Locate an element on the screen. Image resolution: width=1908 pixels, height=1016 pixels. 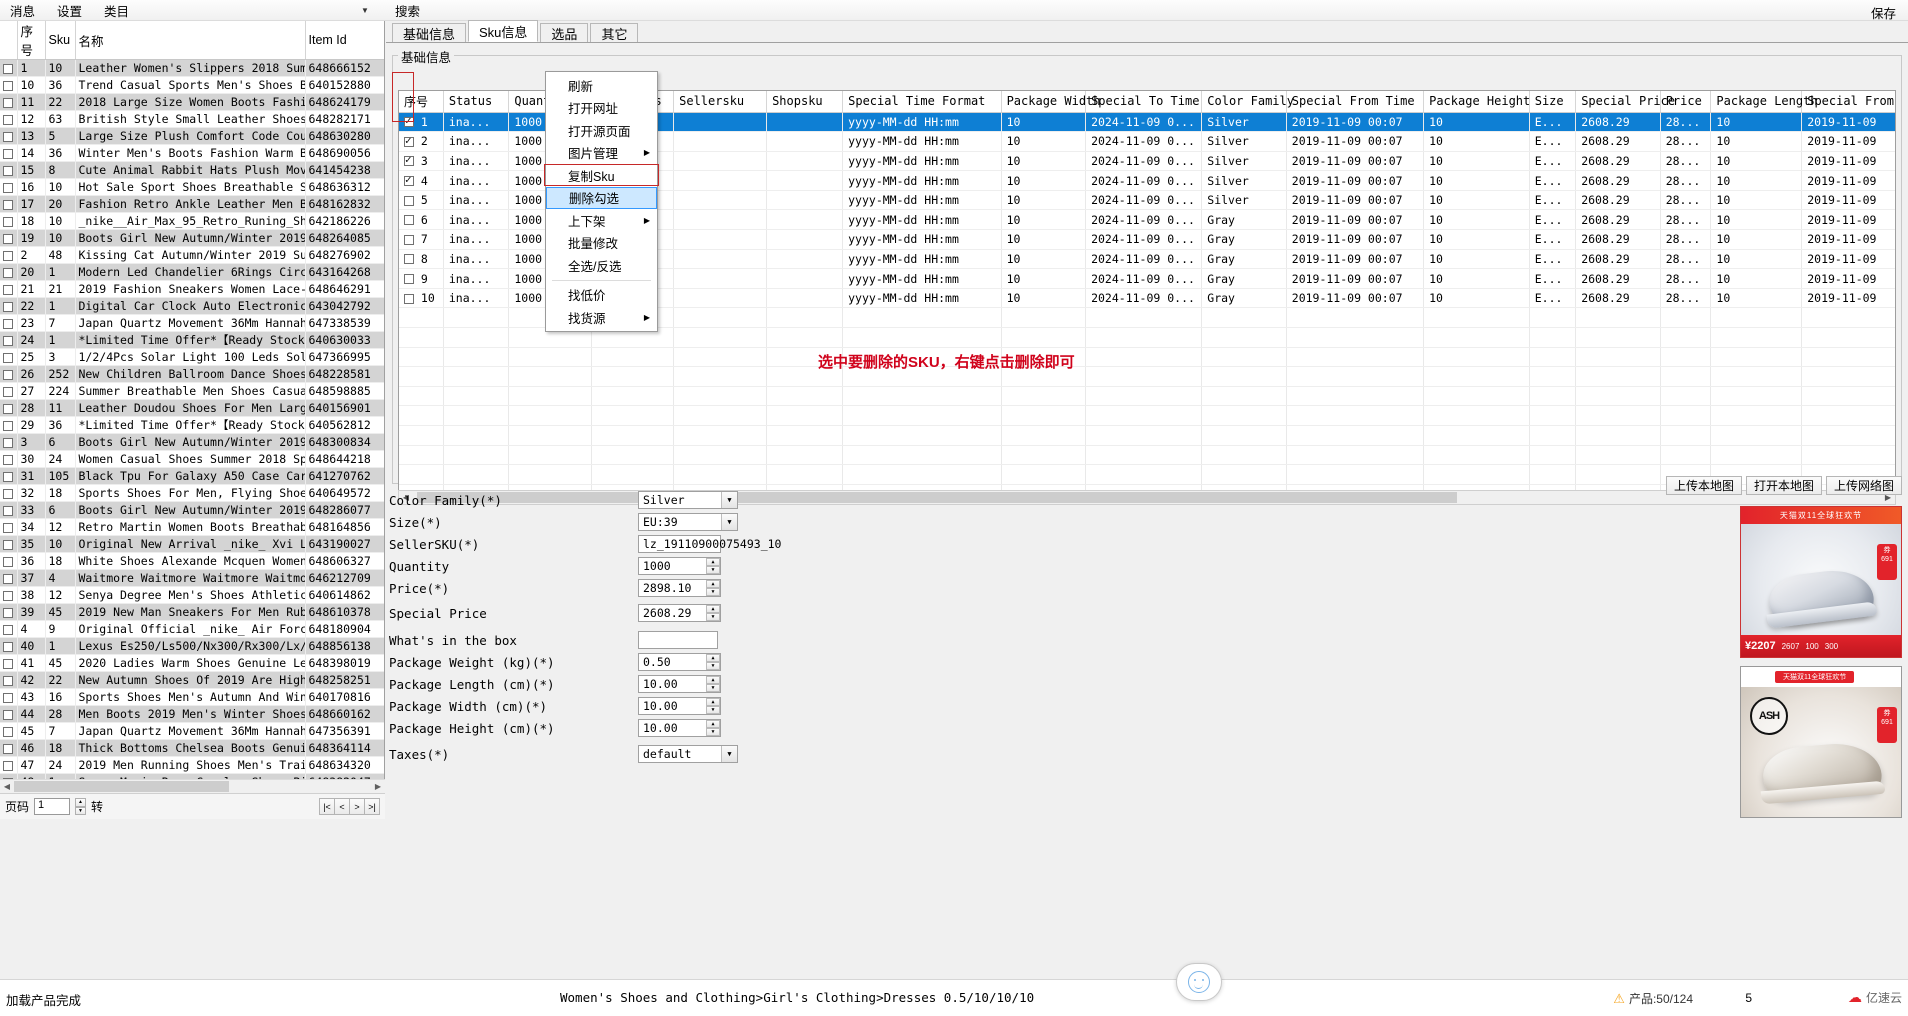
tab-1: 基础信息 is located at coordinates (429, 32).